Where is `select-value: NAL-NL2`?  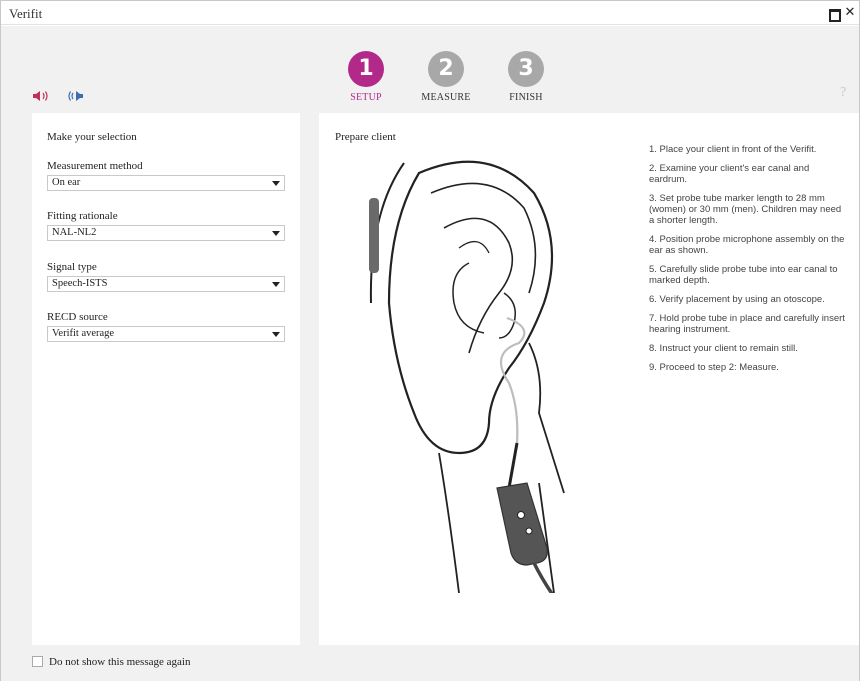
select-value: NAL-NL2 is located at coordinates (74, 232).